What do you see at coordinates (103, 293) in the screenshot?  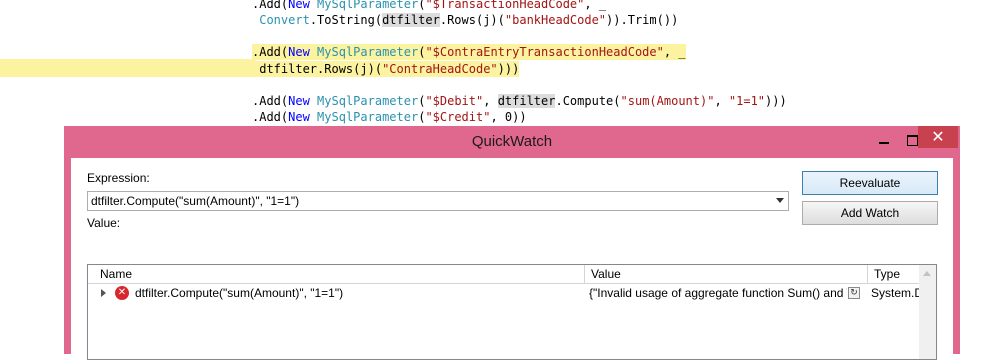 I see `expand-arrow-icon` at bounding box center [103, 293].